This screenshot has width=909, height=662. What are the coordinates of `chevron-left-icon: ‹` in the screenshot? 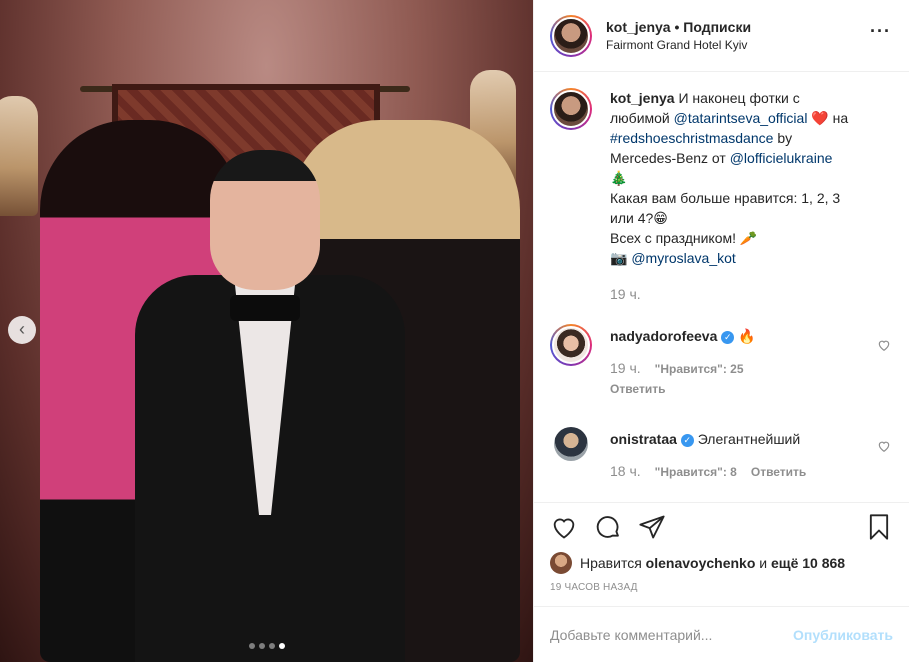 It's located at (22, 329).